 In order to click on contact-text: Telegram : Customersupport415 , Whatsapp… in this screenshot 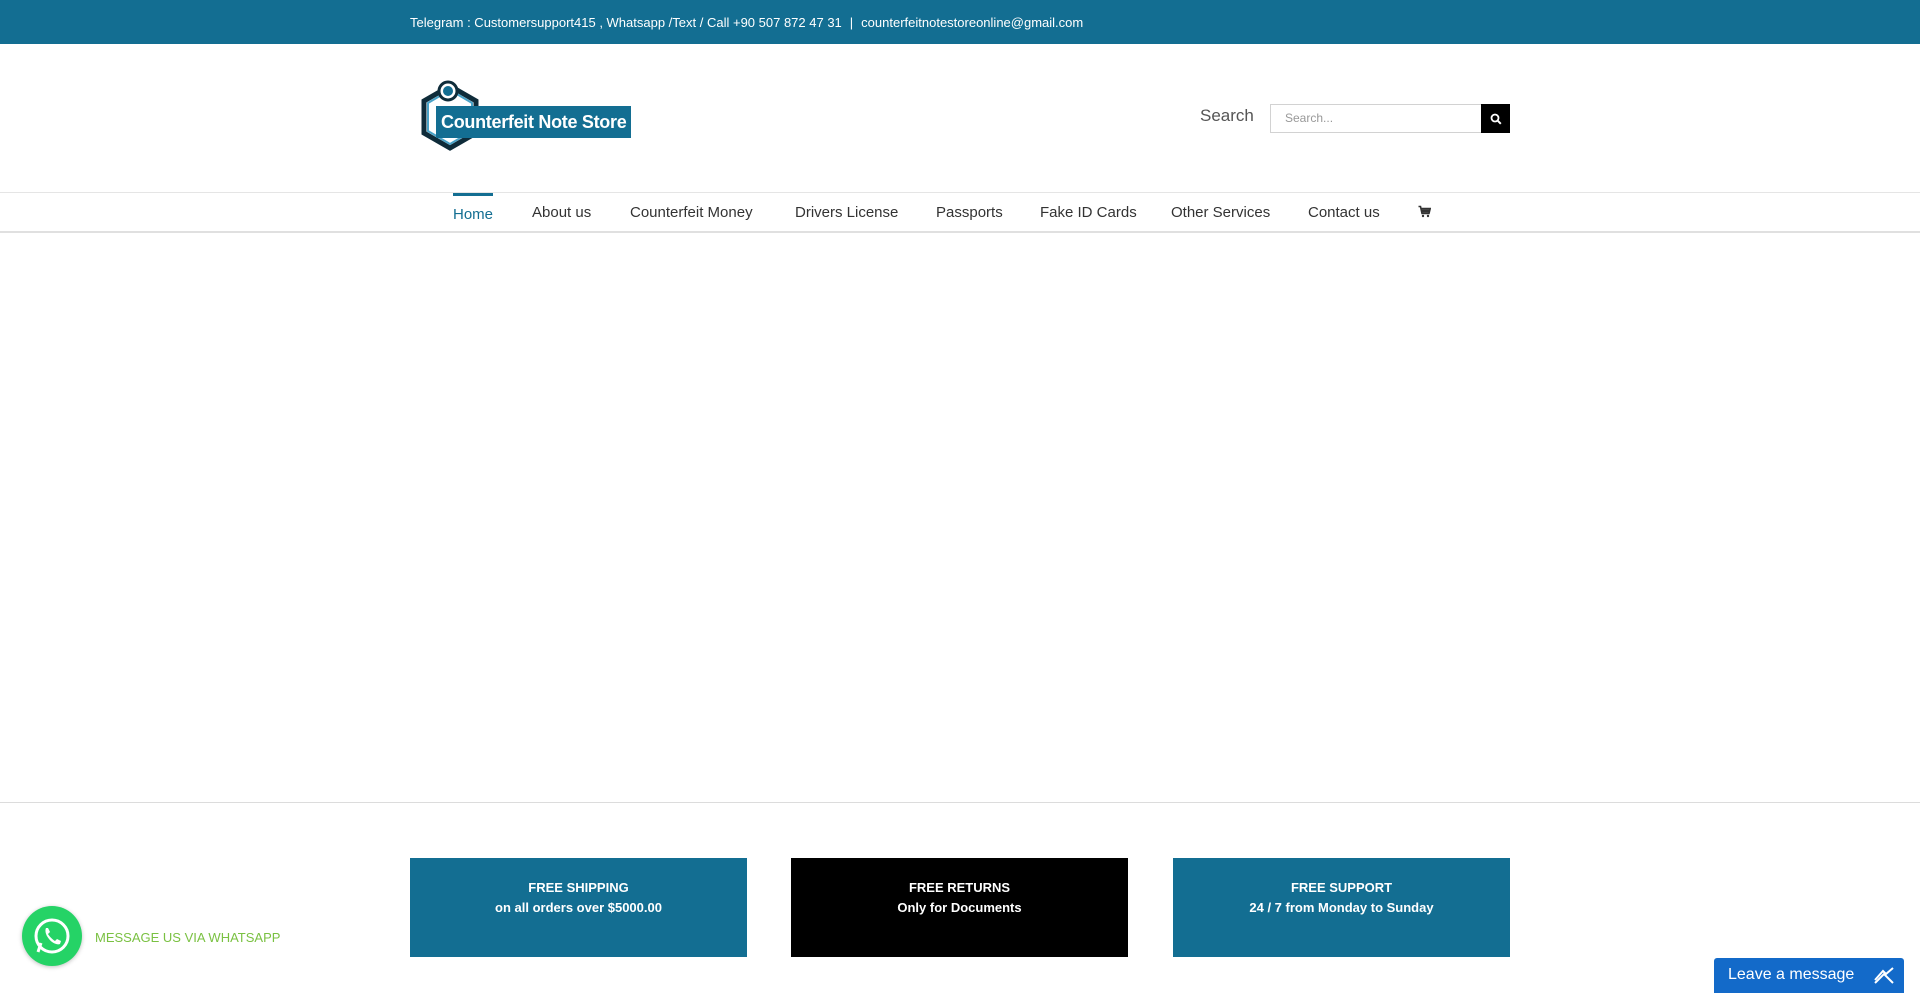, I will do `click(626, 22)`.